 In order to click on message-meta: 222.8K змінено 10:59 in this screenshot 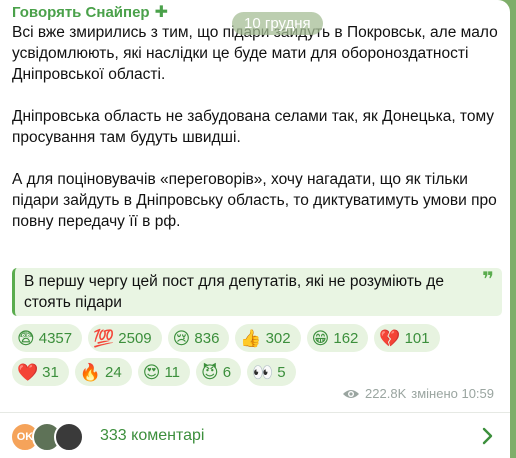, I will do `click(418, 393)`.